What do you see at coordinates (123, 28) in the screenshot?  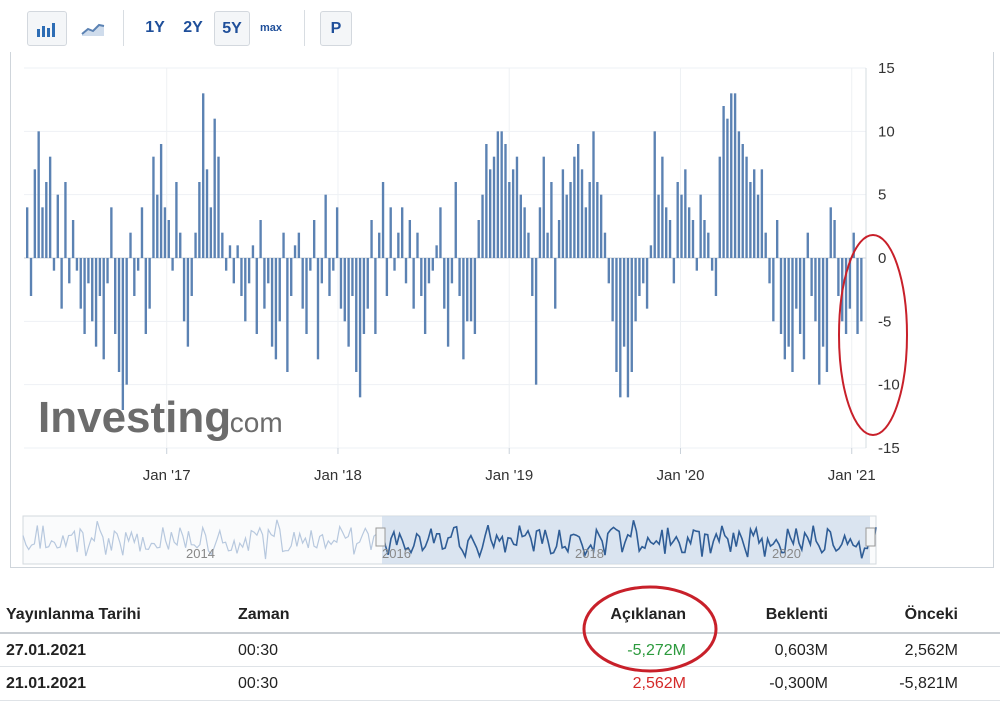 I see `toolbar-separator` at bounding box center [123, 28].